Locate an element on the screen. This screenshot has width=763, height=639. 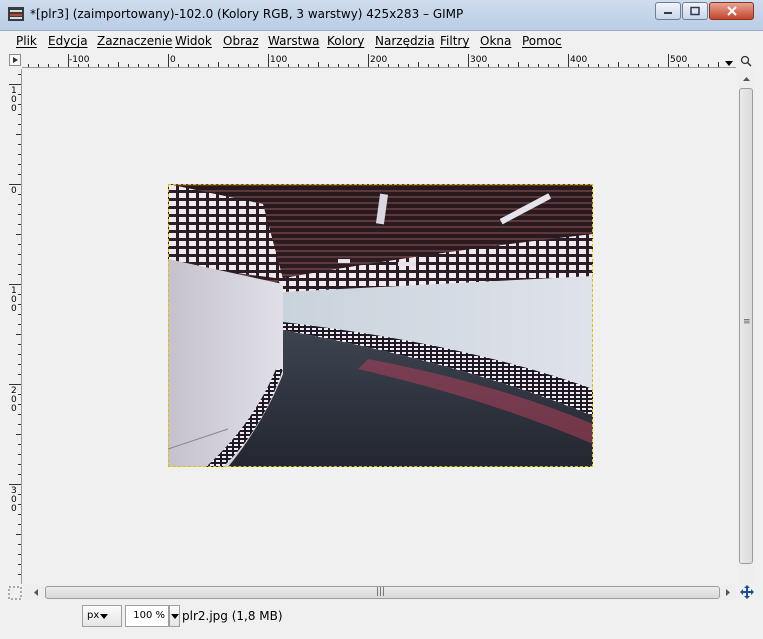
grip-icon: ||| is located at coordinates (381, 592).